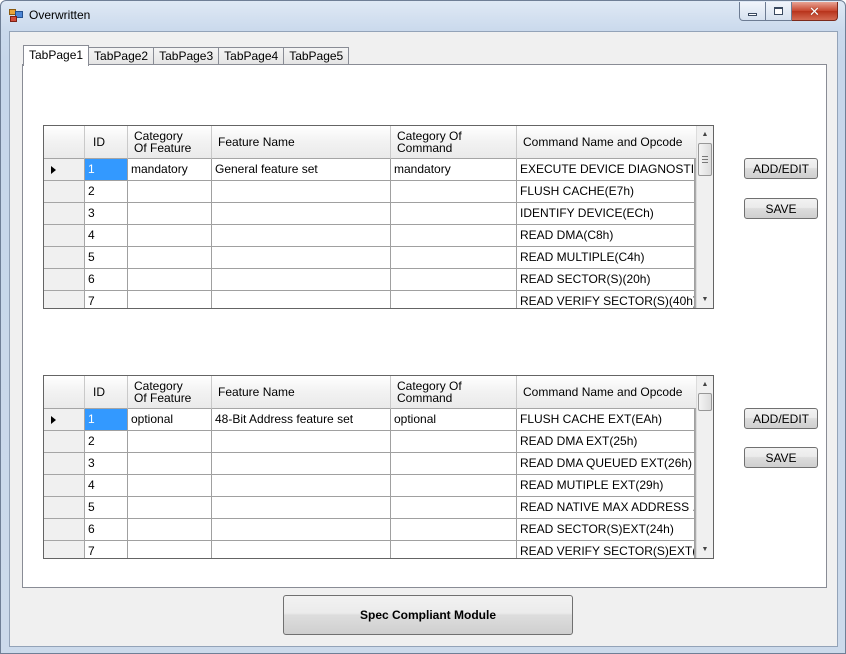 This screenshot has width=846, height=654. I want to click on cell-category: mandatory, so click(170, 170).